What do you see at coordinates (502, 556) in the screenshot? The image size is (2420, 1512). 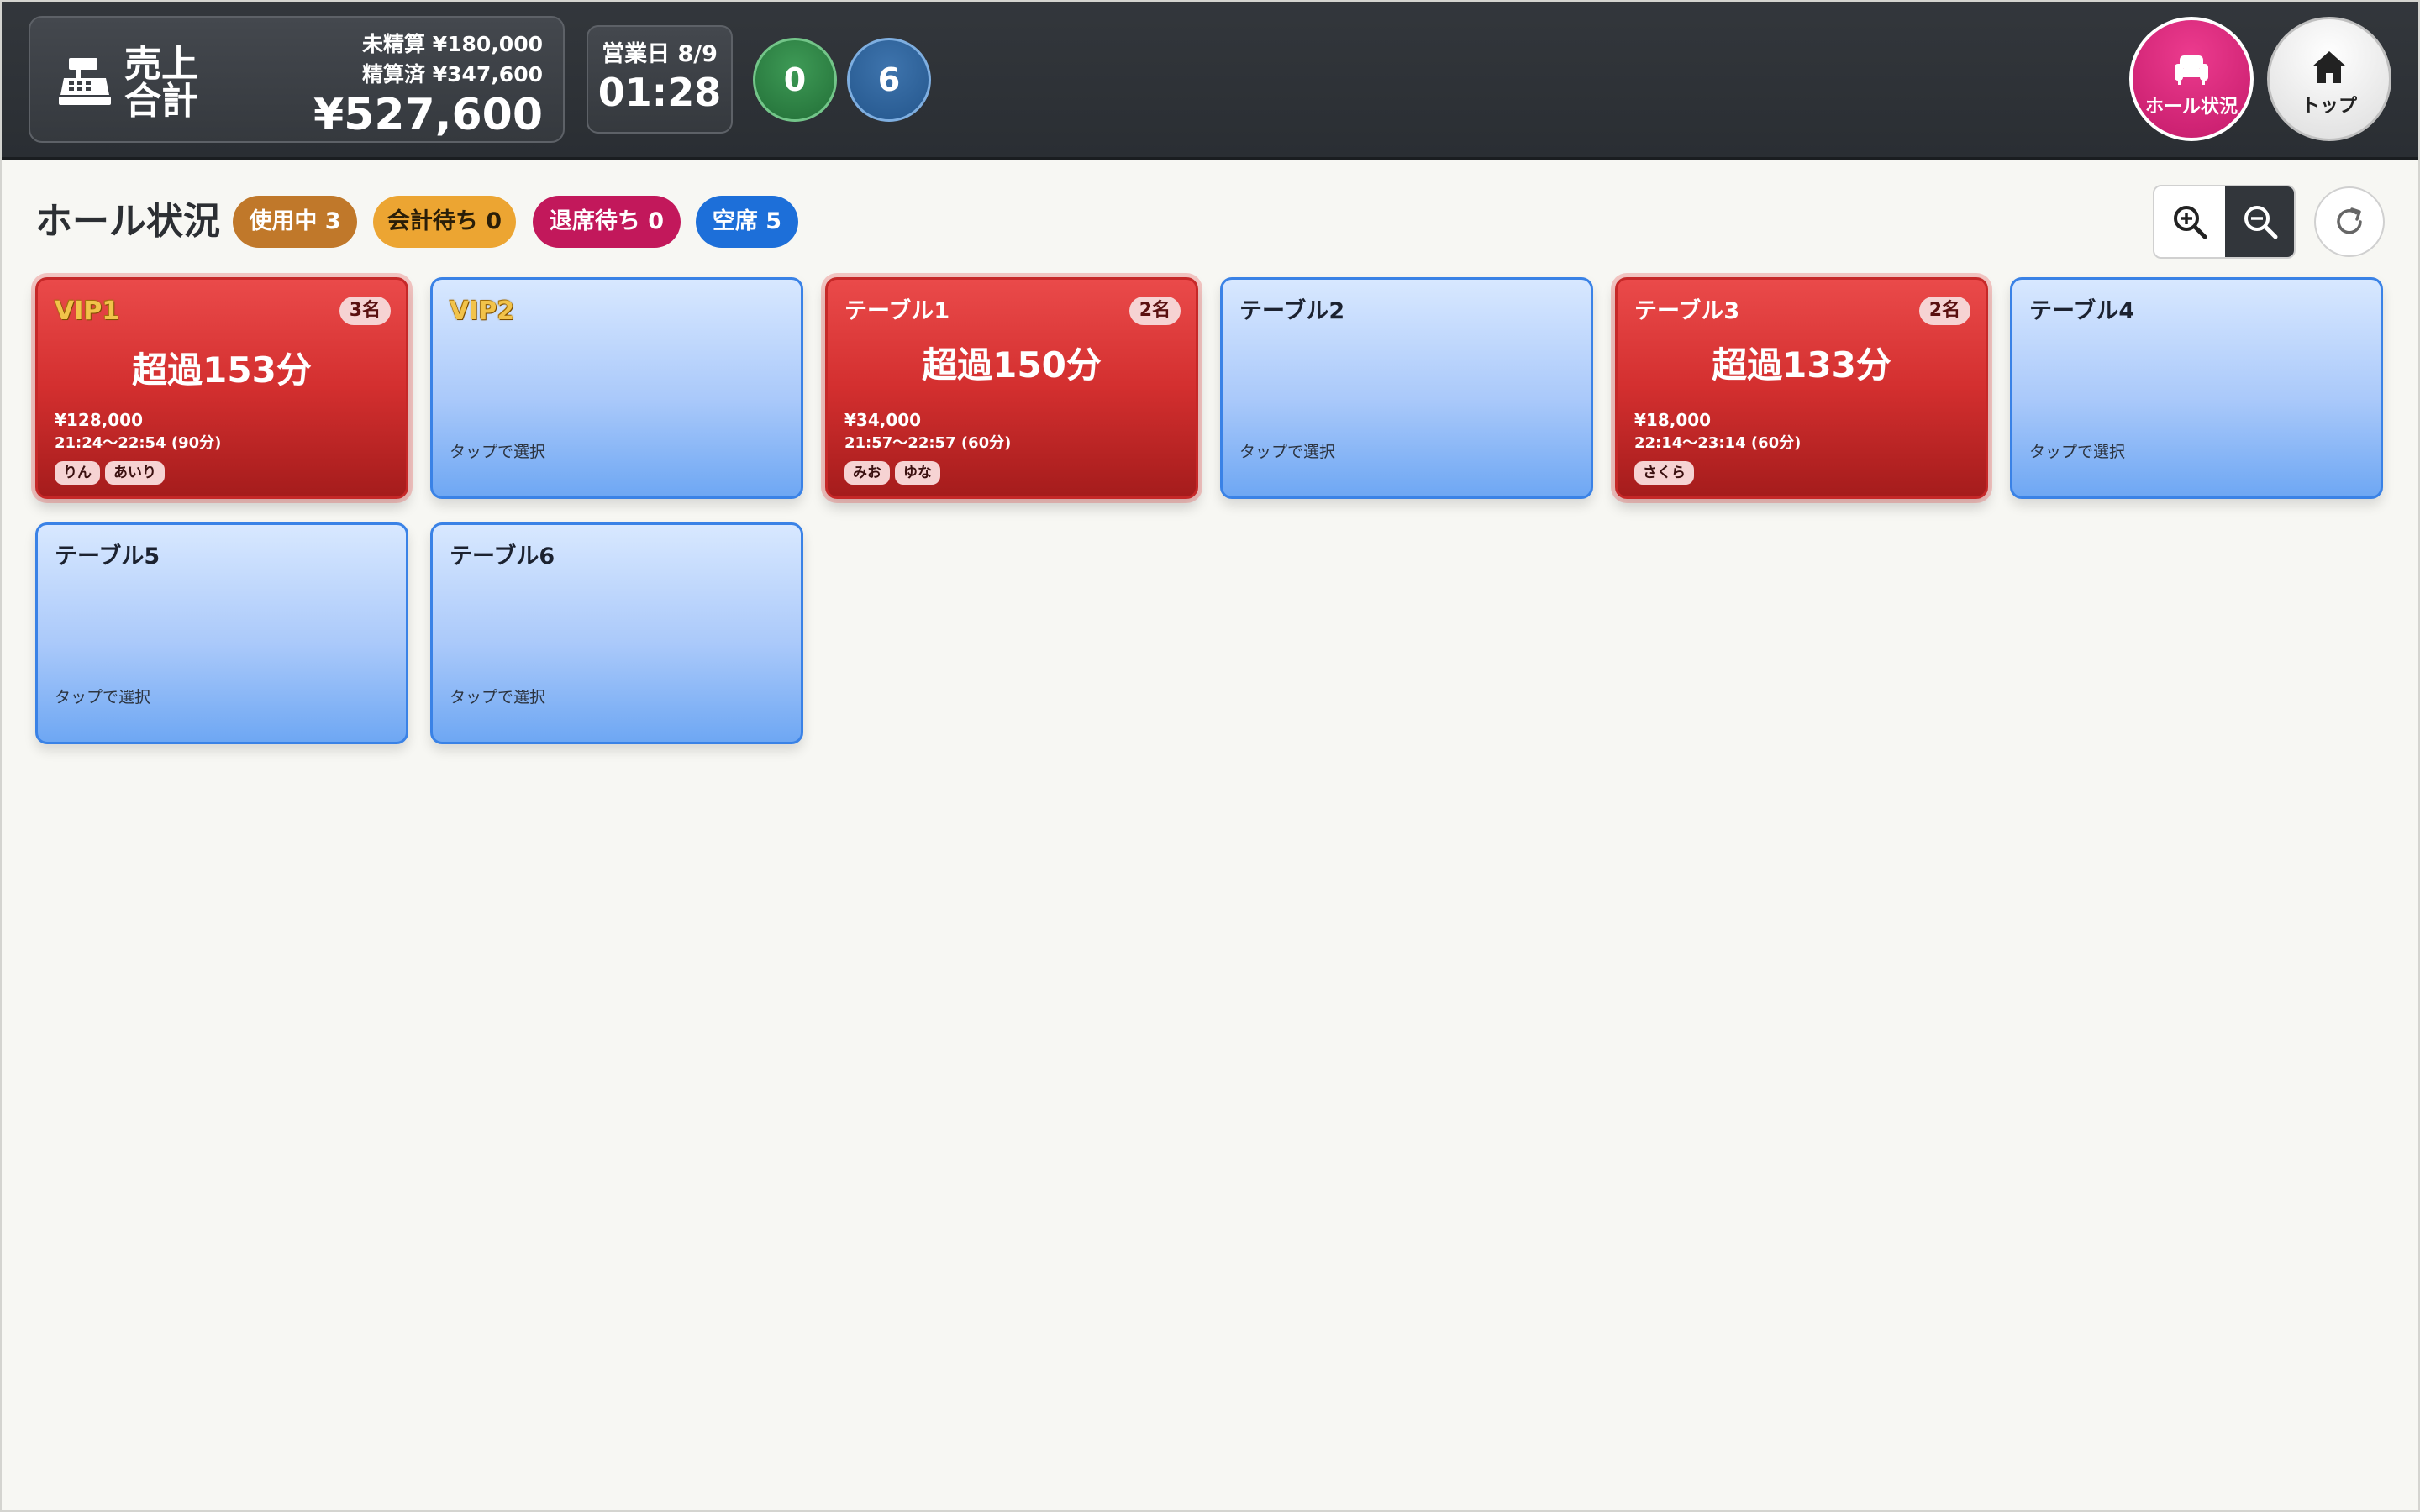 I see `table-name: テーブル6` at bounding box center [502, 556].